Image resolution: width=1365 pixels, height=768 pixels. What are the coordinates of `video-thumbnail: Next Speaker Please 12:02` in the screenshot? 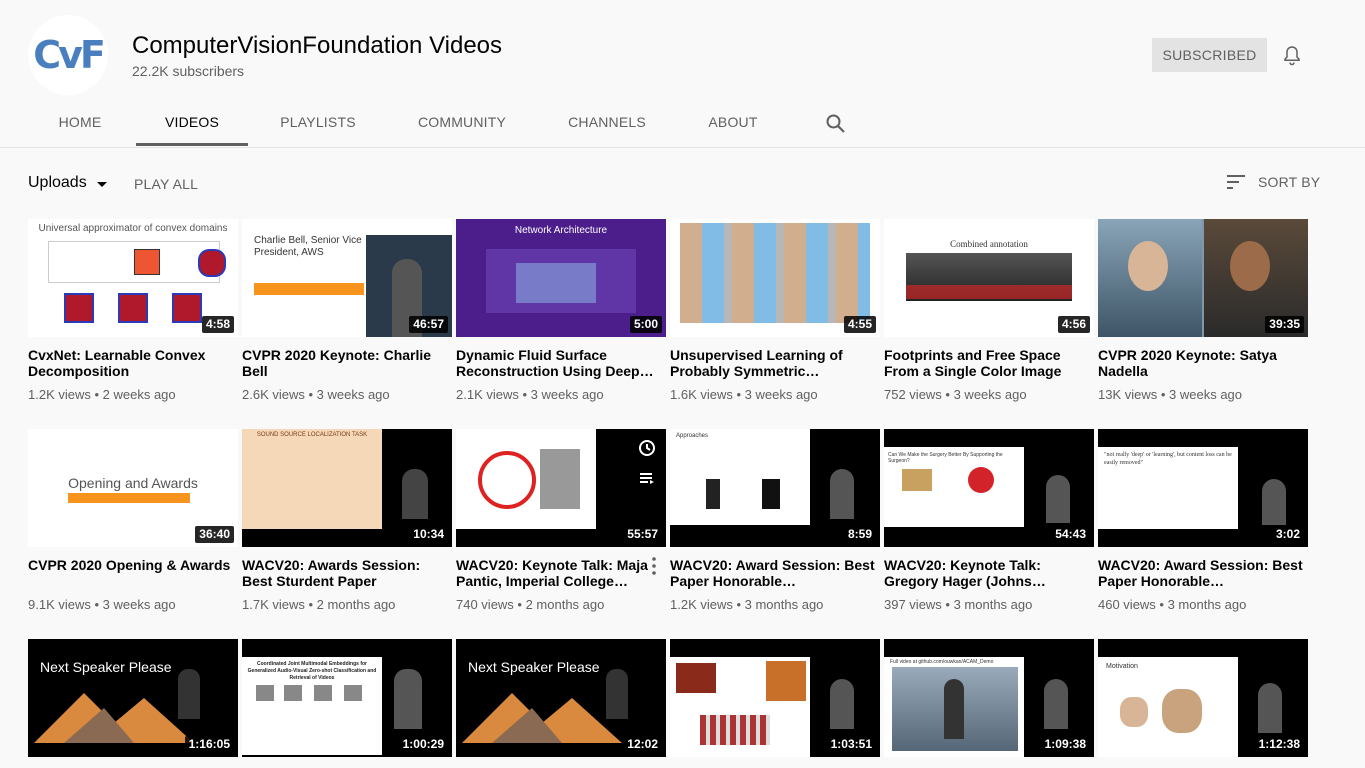 It's located at (561, 698).